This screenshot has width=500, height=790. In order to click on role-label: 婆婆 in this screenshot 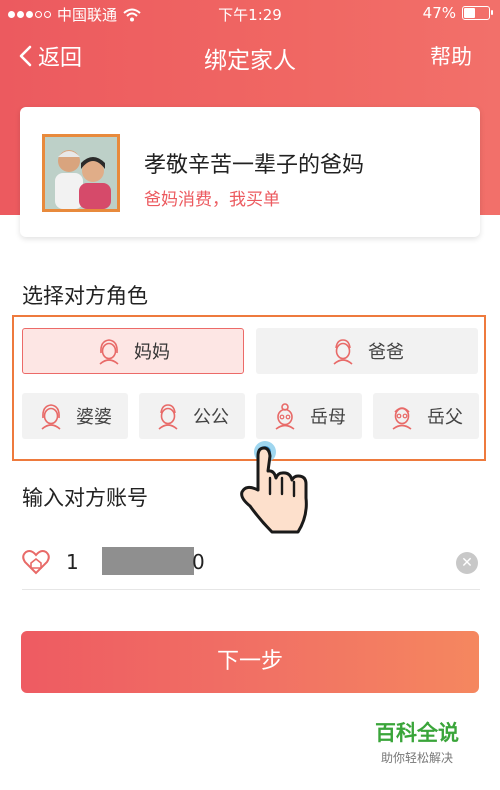, I will do `click(94, 417)`.